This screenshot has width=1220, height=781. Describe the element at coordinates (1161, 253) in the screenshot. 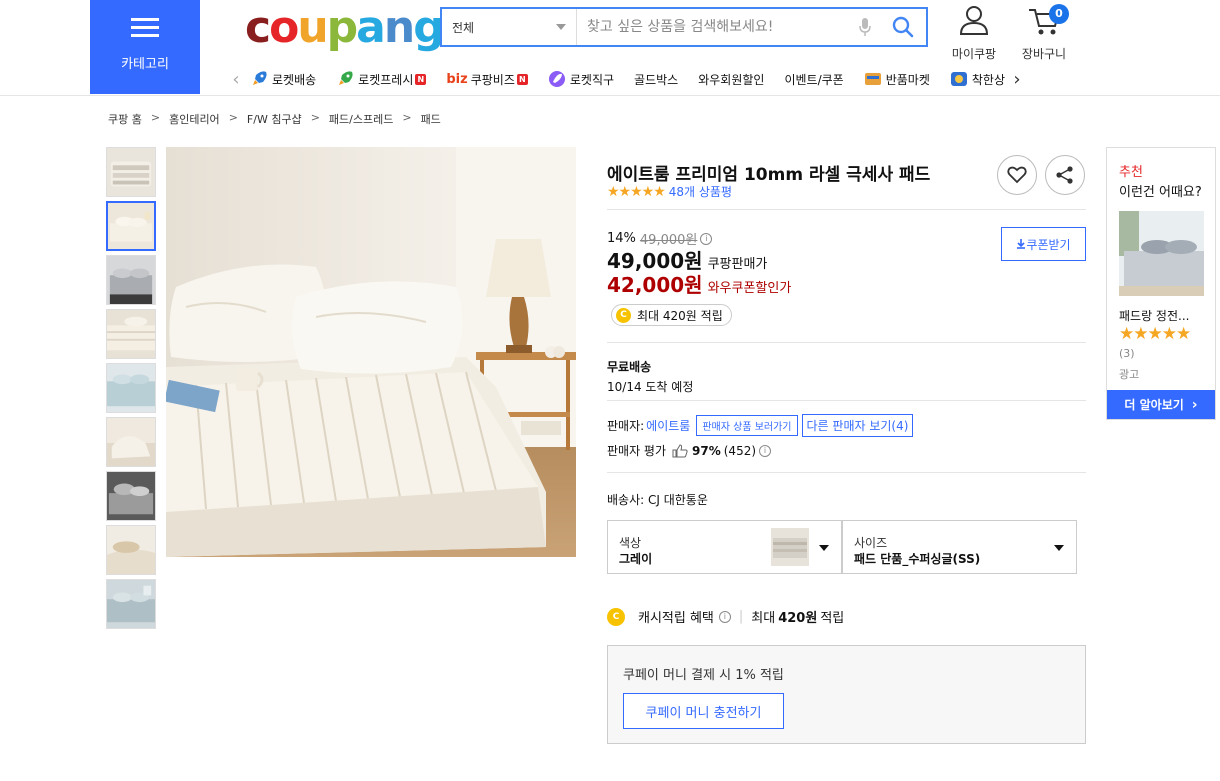

I see `recommended-product-image` at that location.